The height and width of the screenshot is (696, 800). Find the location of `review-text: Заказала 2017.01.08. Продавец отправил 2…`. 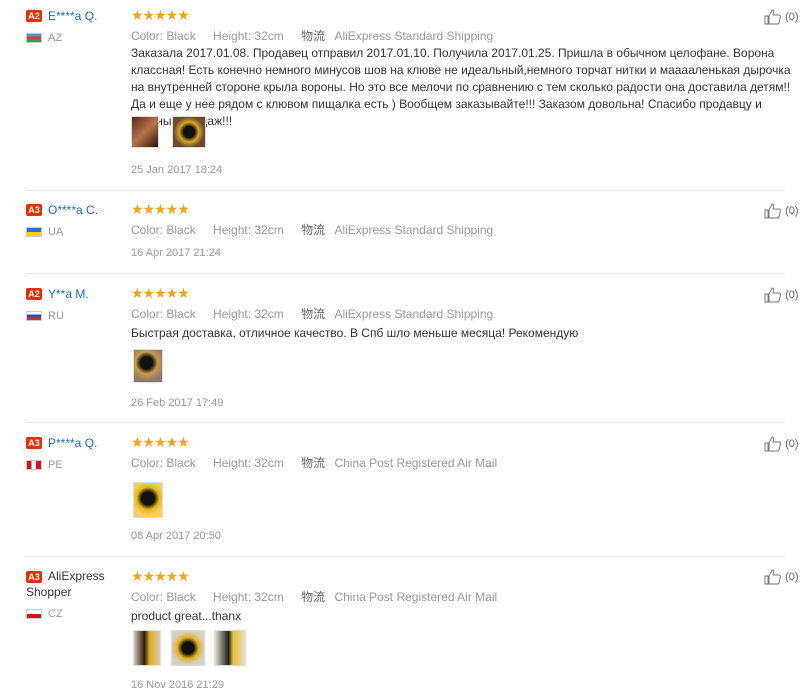

review-text: Заказала 2017.01.08. Продавец отправил 2… is located at coordinates (461, 87).